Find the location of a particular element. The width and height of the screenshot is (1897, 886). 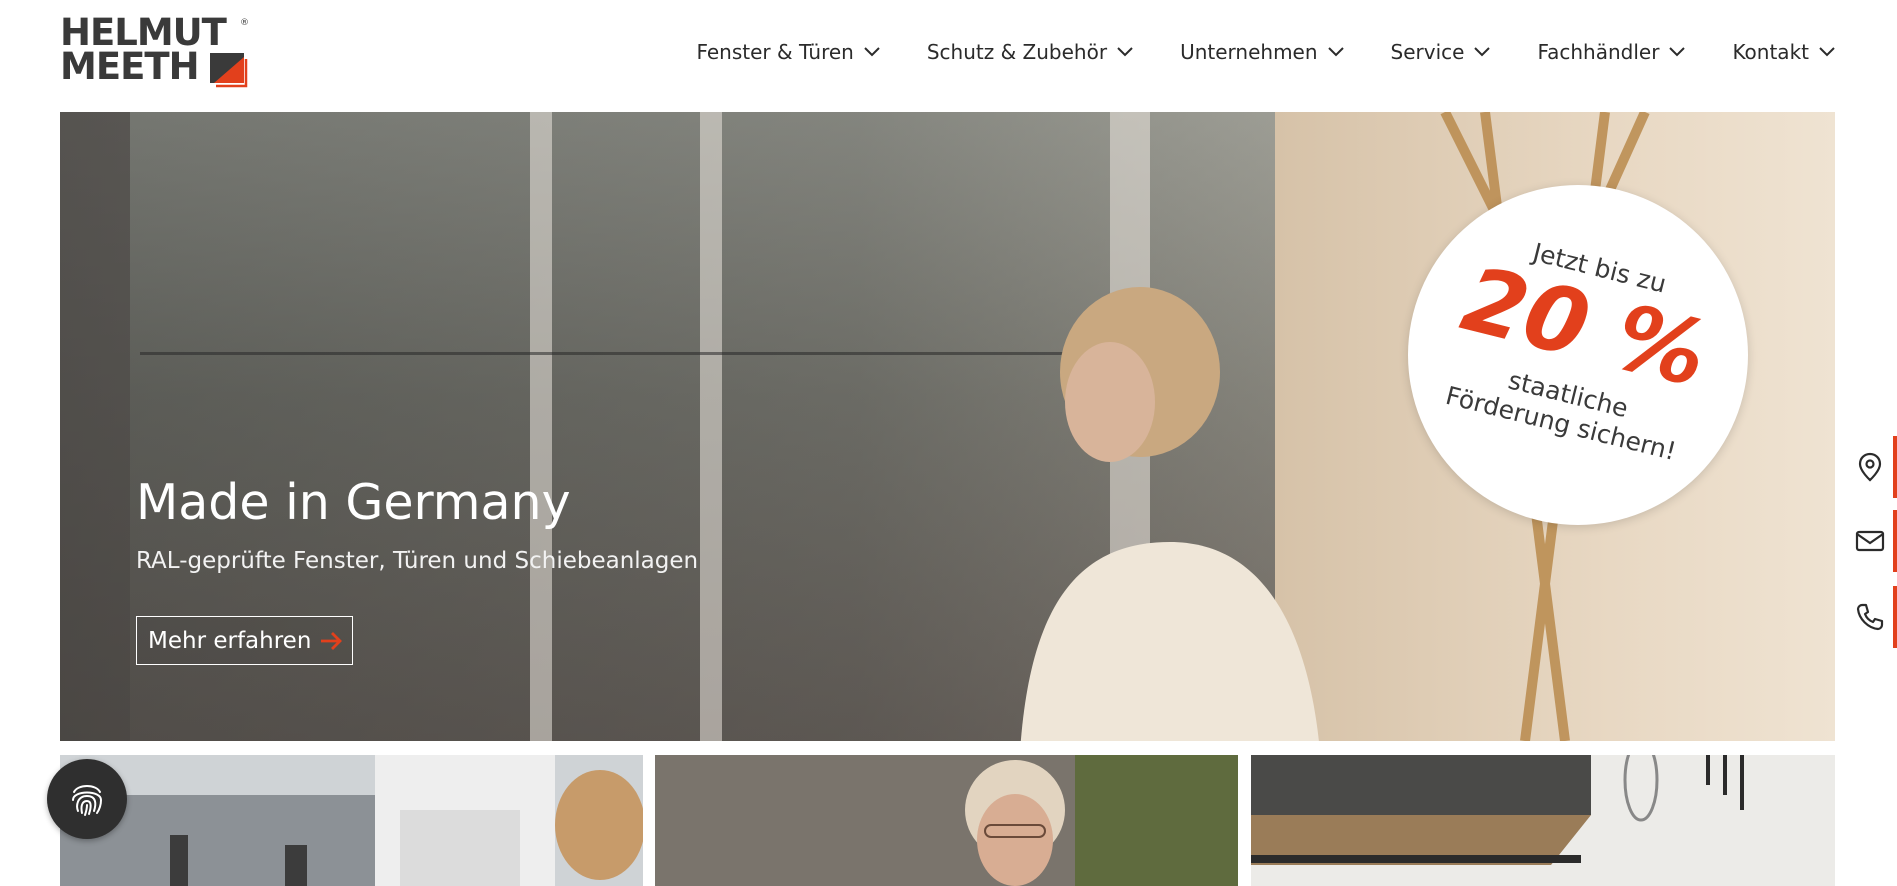

nav-item-label: Unternehmen is located at coordinates (1249, 52).